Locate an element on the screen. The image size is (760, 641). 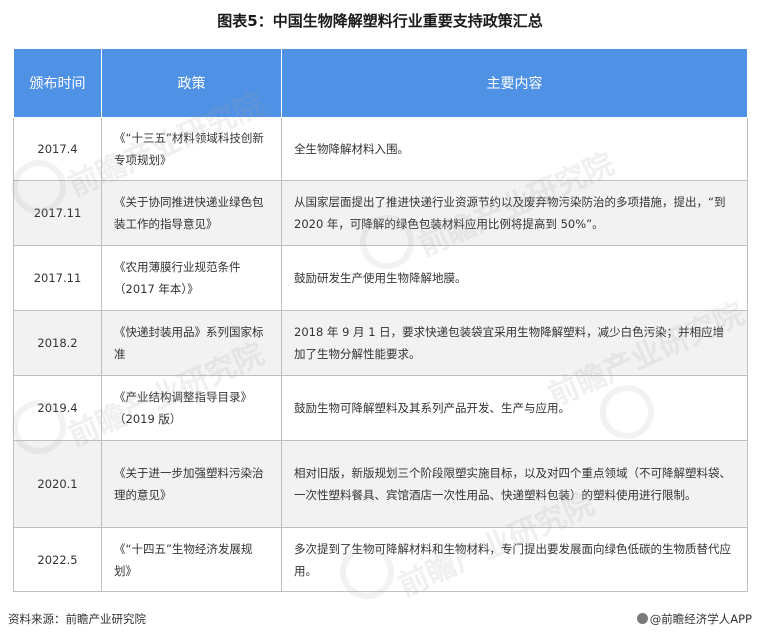
header-policy: 政策 is located at coordinates (191, 83).